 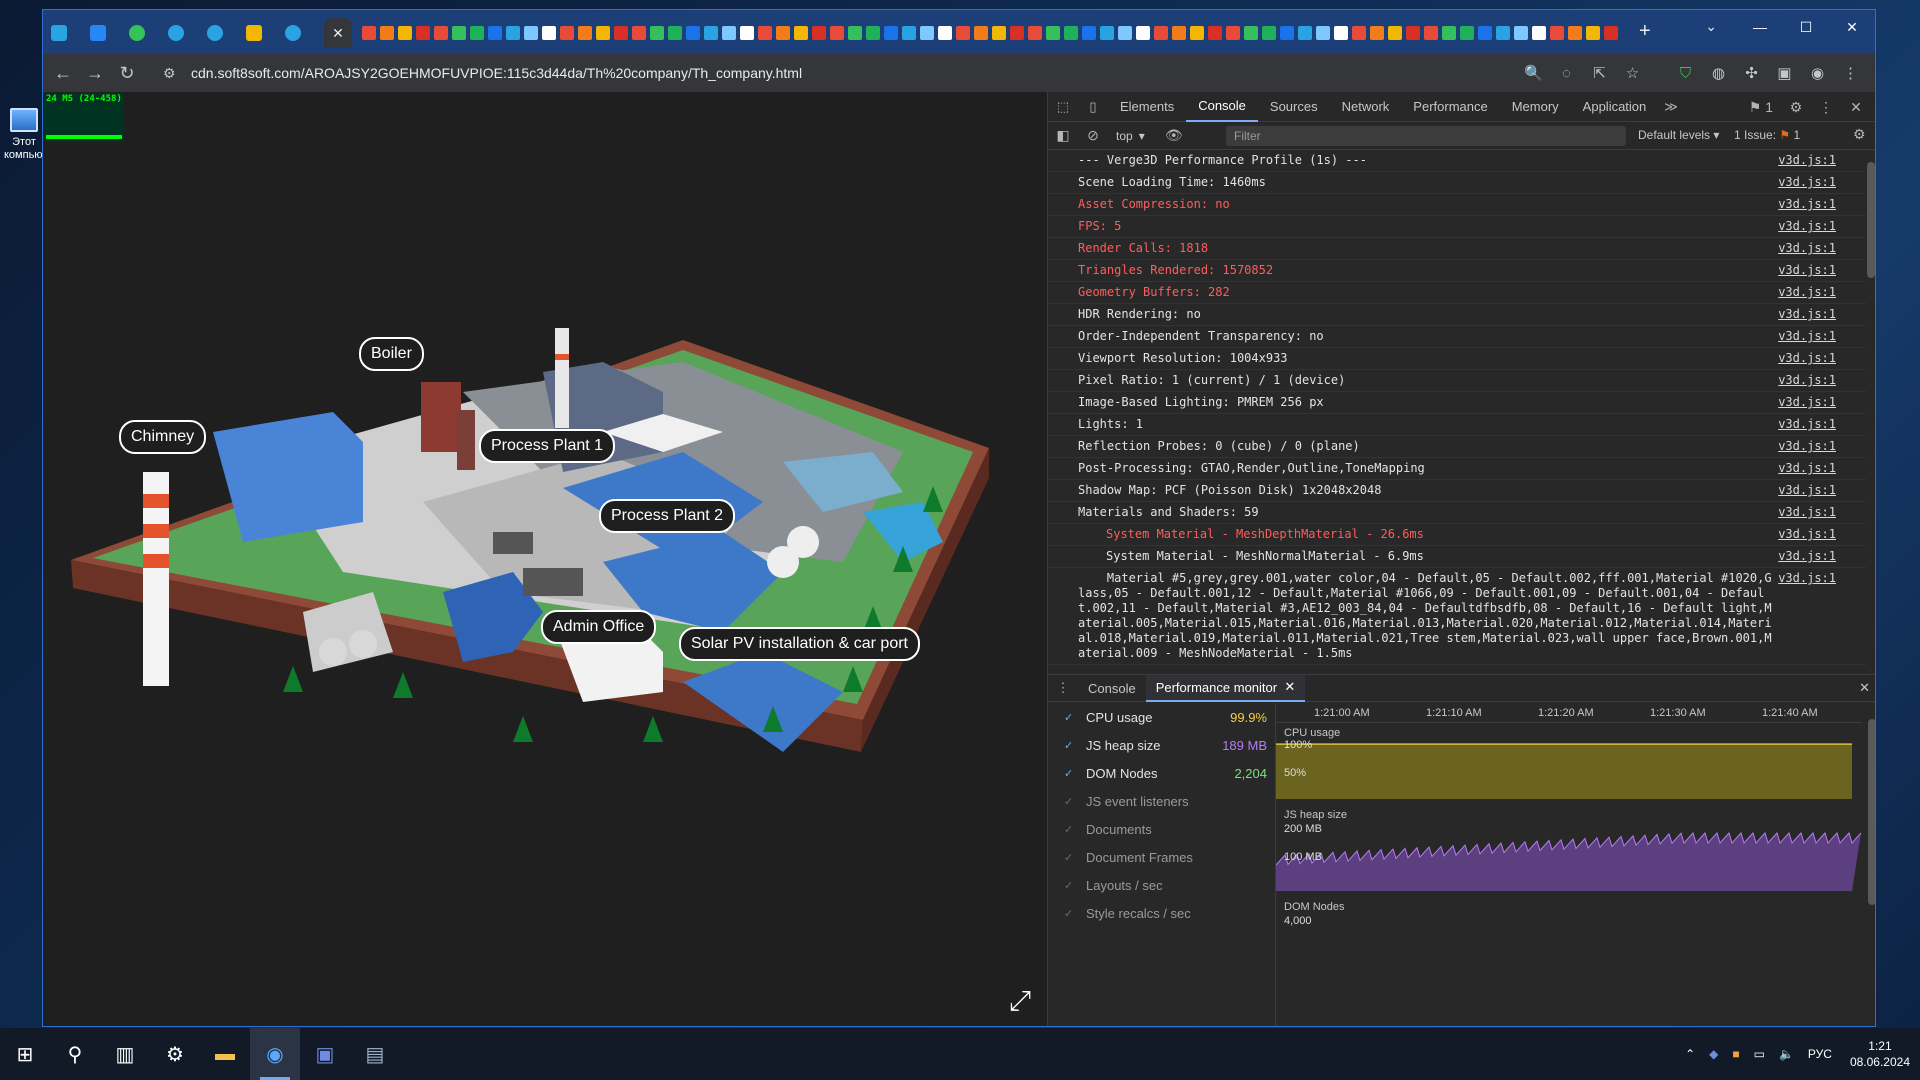 I want to click on issues-badge: ⚑ 1, so click(x=1761, y=107).